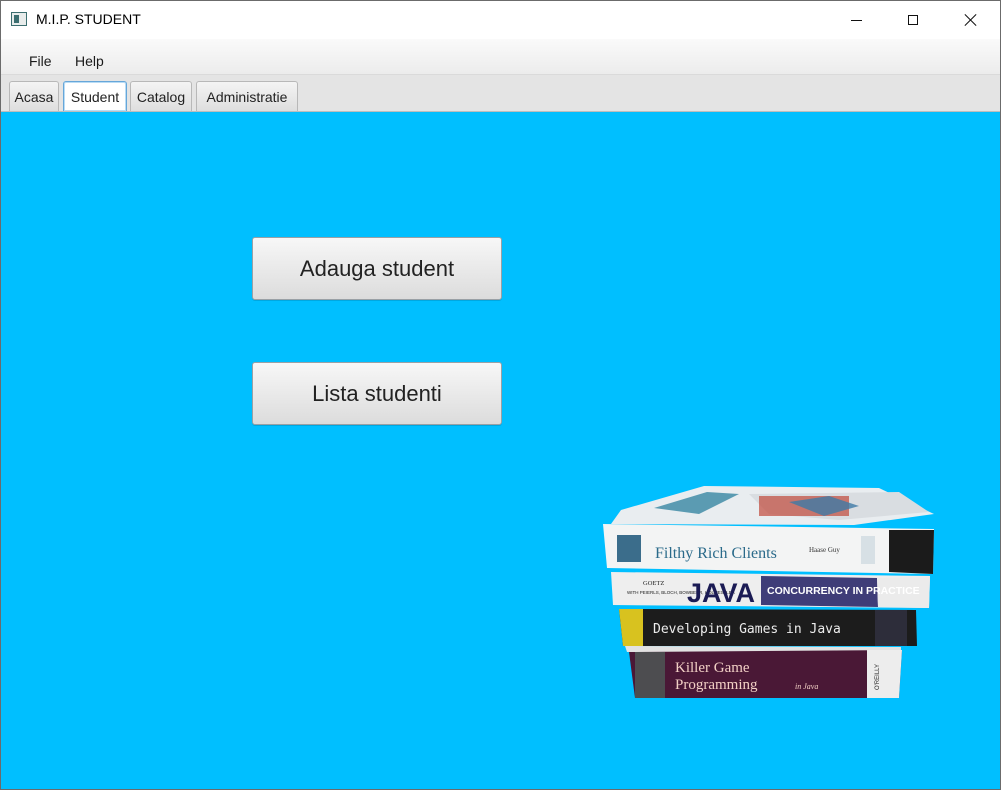  I want to click on menu-help: Help, so click(89, 61).